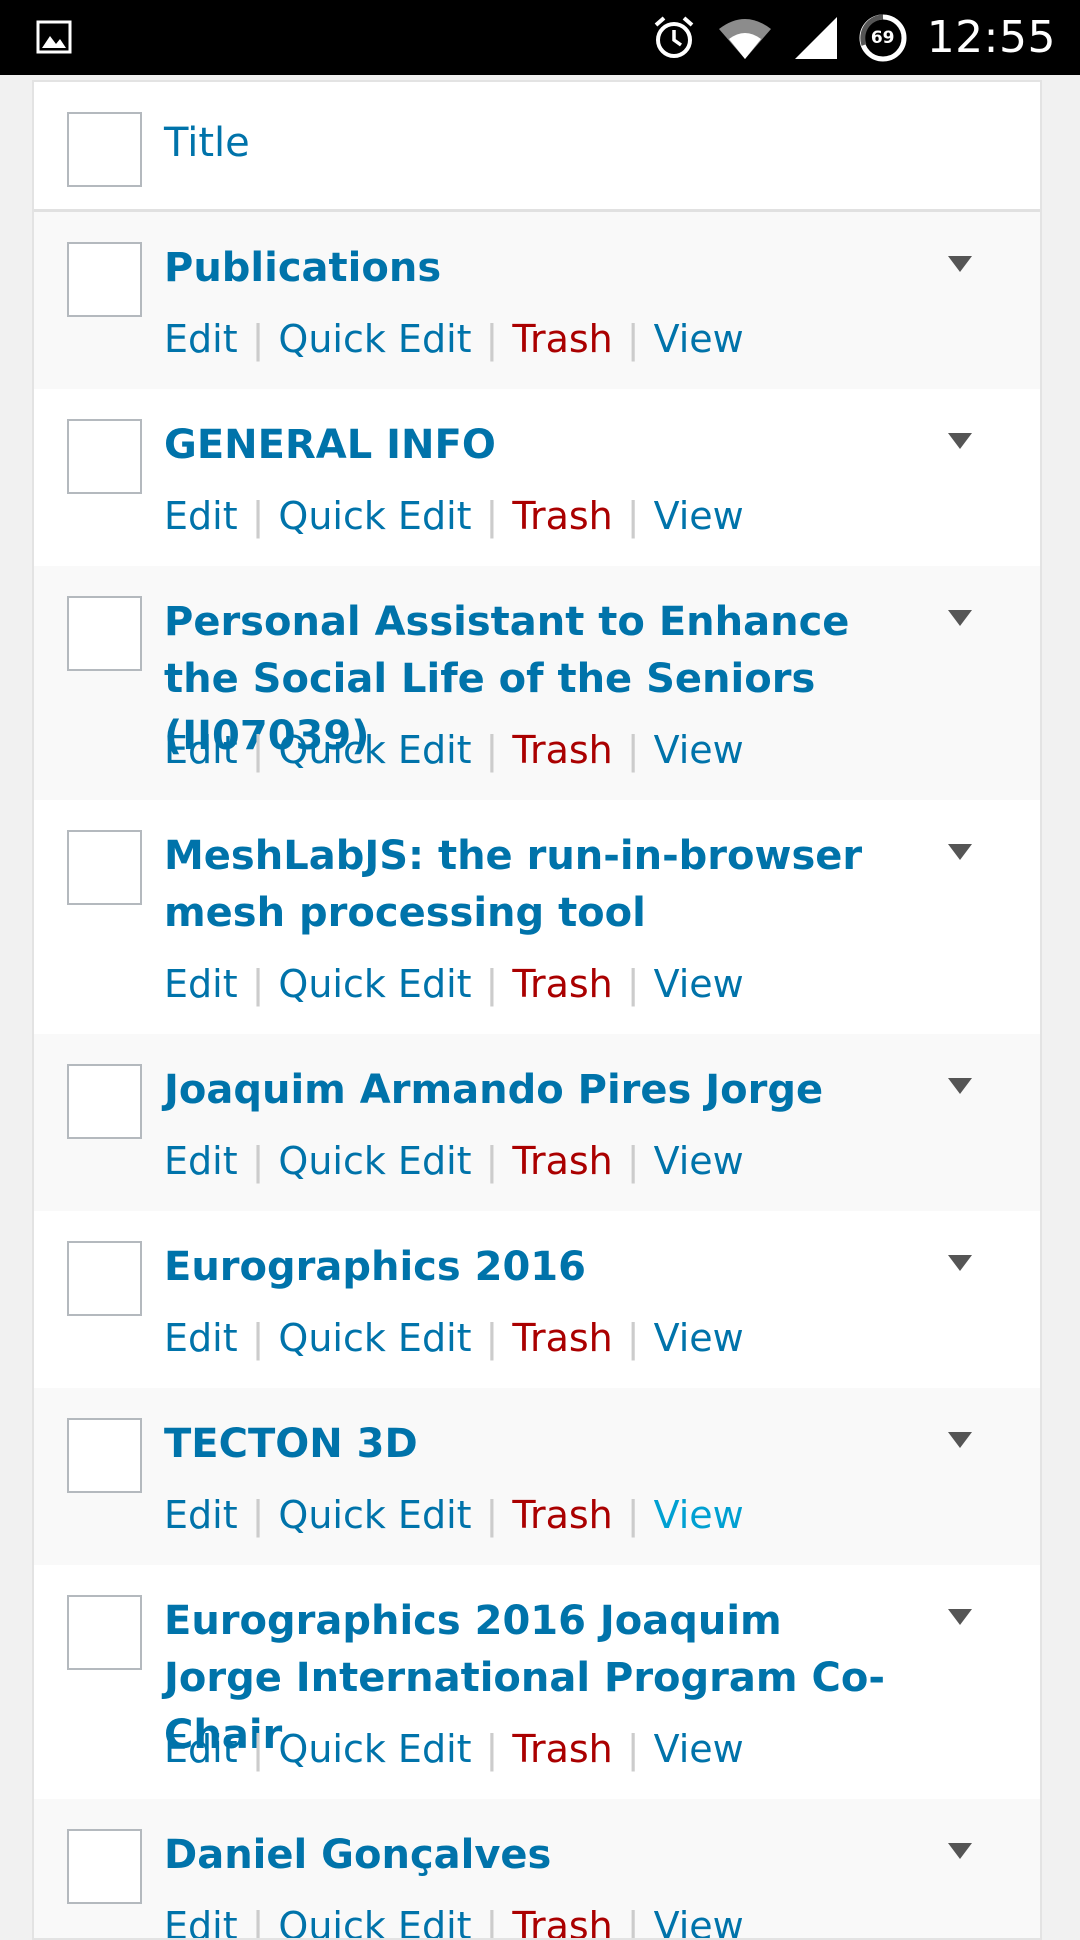 Image resolution: width=1080 pixels, height=1940 pixels. Describe the element at coordinates (529, 445) in the screenshot. I see `post-title-link: GENERAL INFO` at that location.